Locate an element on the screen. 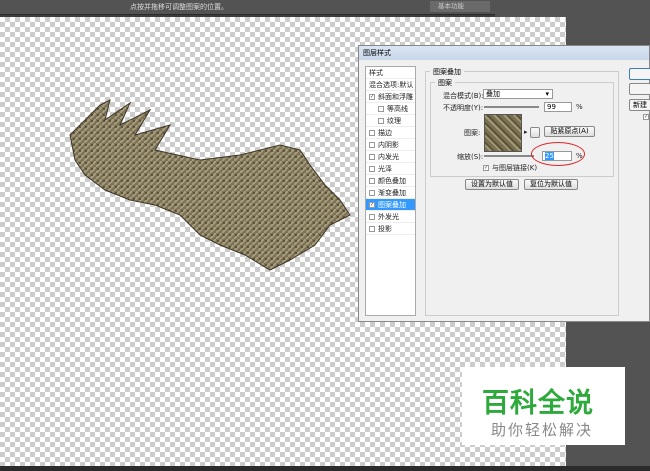 This screenshot has height=471, width=650. options-bar: 点按并拖移可调整图案的位置。 基本功能 is located at coordinates (247, 7).